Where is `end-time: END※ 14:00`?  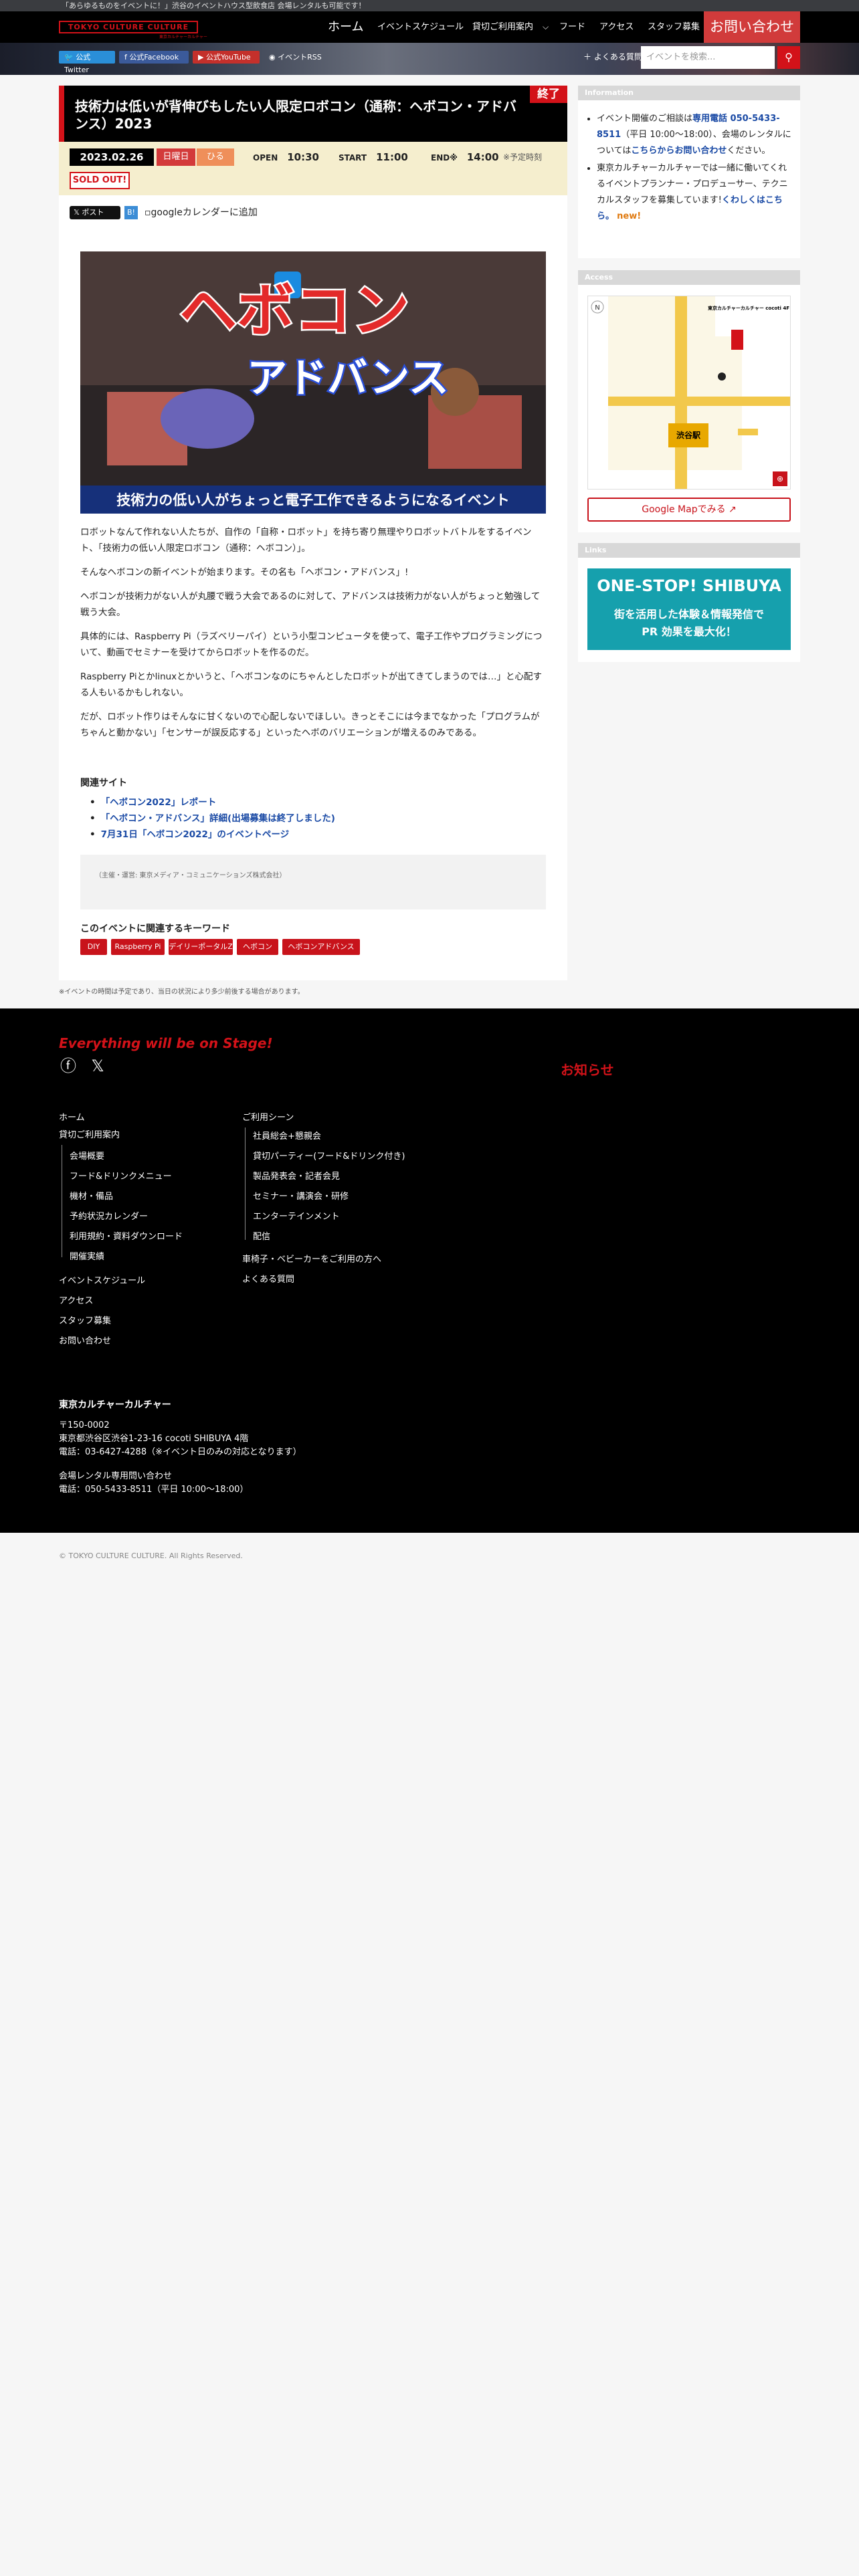 end-time: END※ 14:00 is located at coordinates (465, 157).